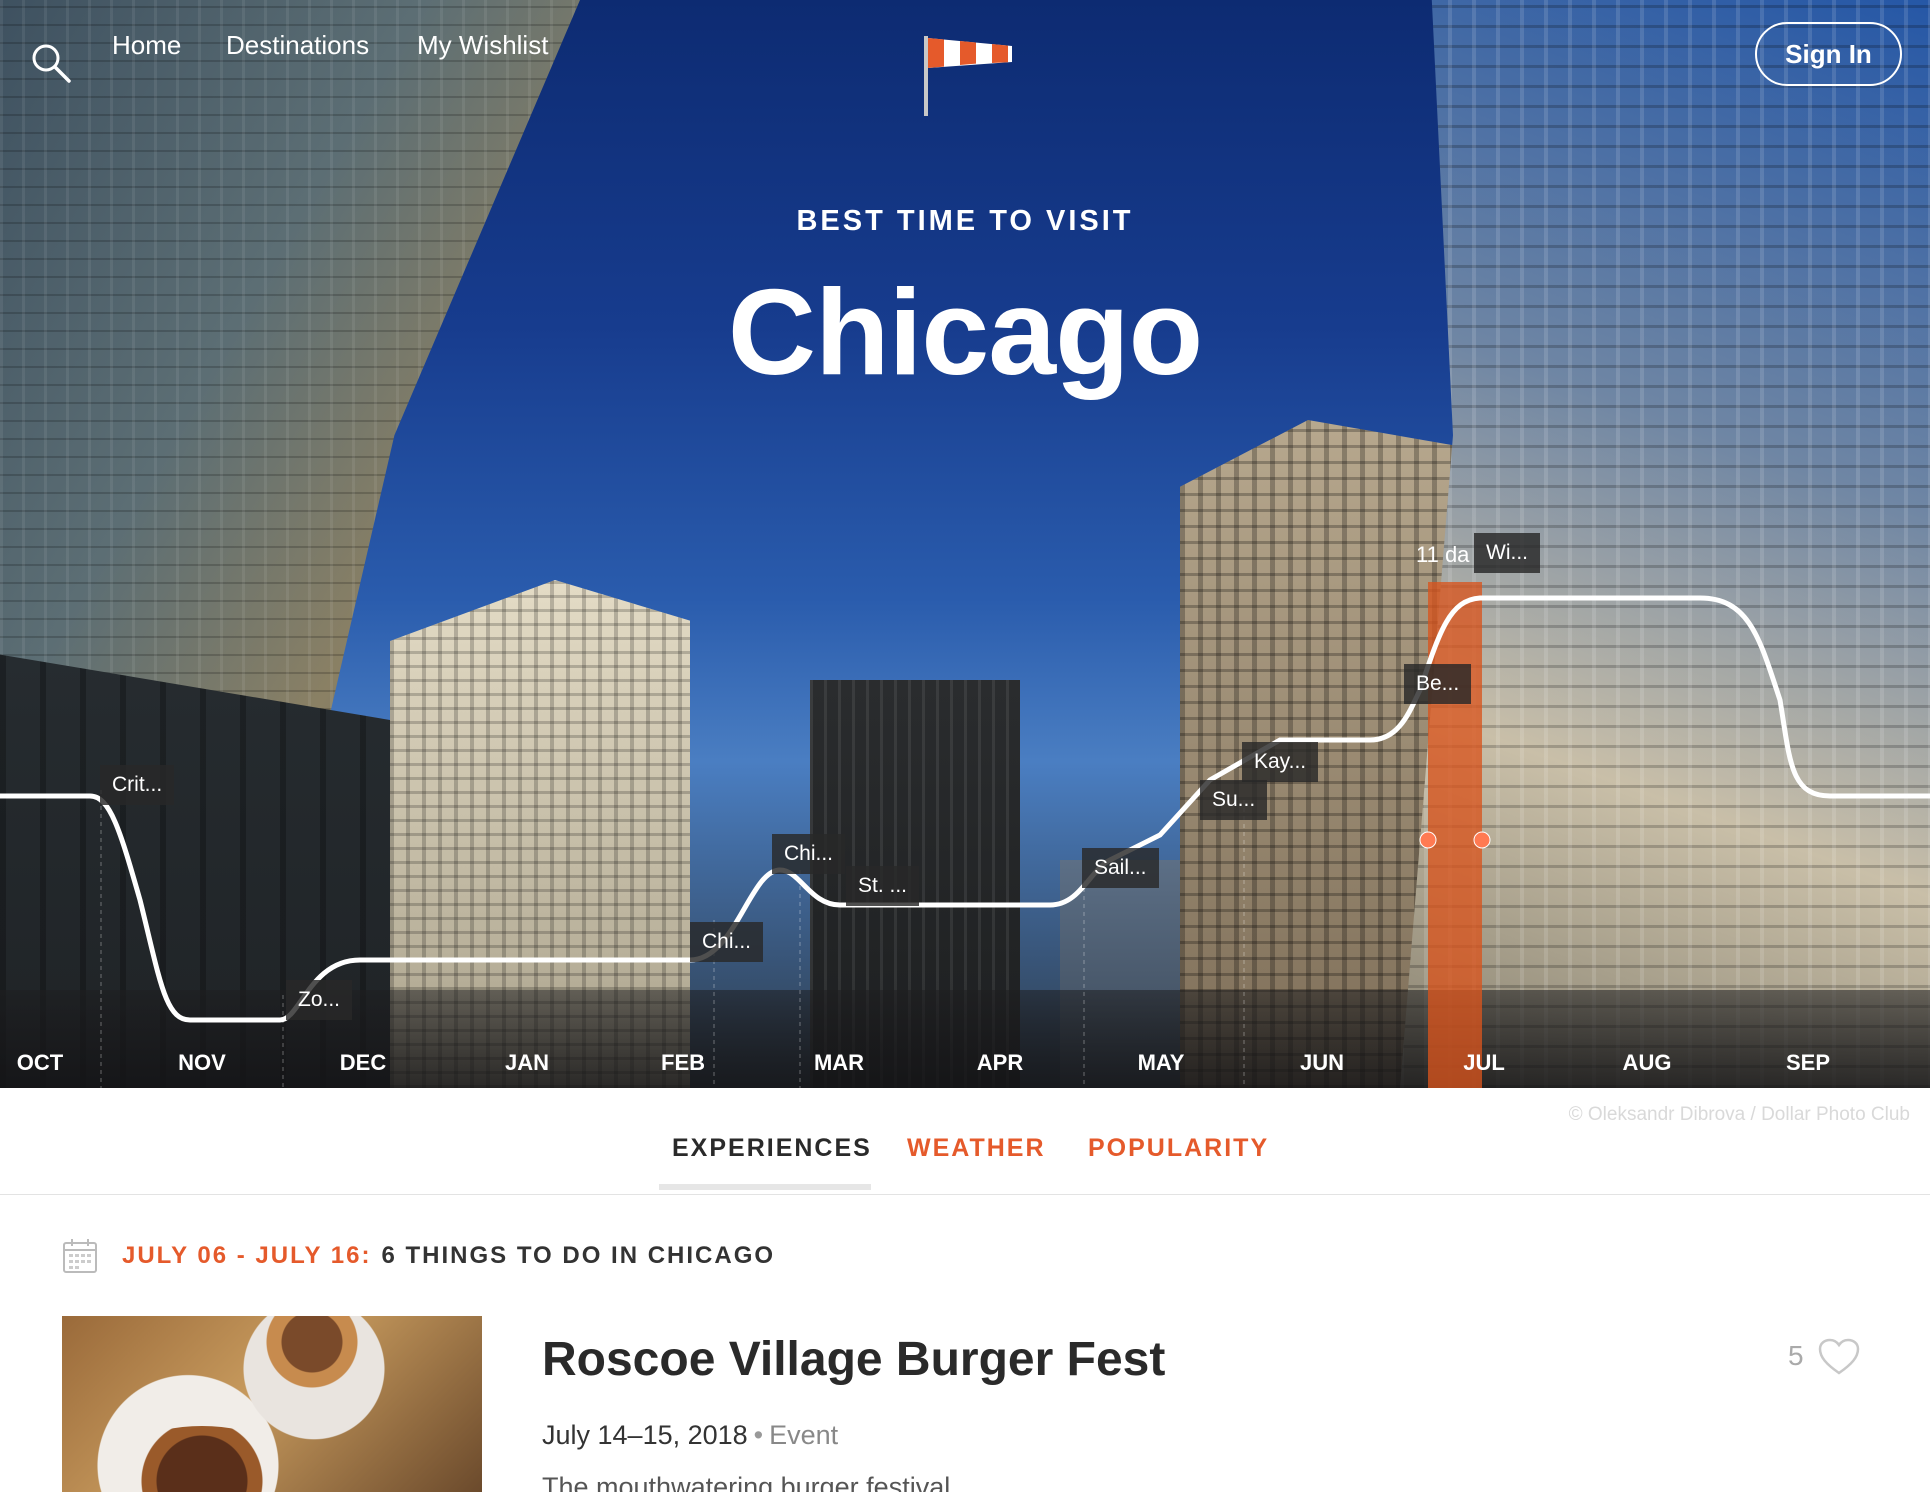 This screenshot has height=1492, width=1930. What do you see at coordinates (363, 1063) in the screenshot?
I see `month-label: DEC` at bounding box center [363, 1063].